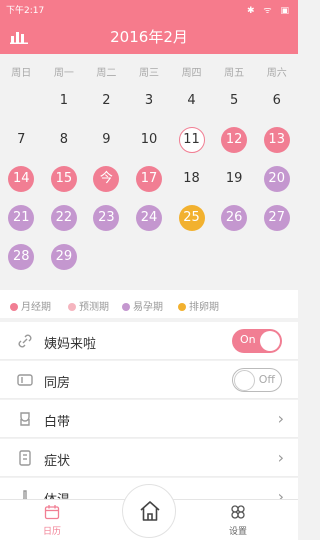  Describe the element at coordinates (21, 257) in the screenshot. I see `calendar-day: 28` at that location.